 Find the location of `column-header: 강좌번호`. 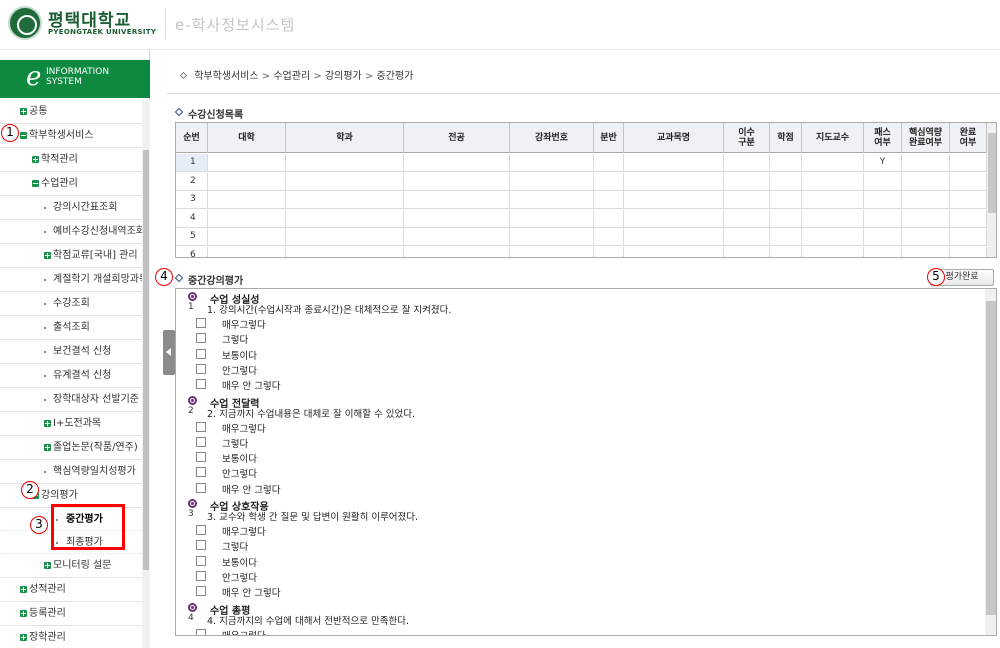

column-header: 강좌번호 is located at coordinates (552, 138).